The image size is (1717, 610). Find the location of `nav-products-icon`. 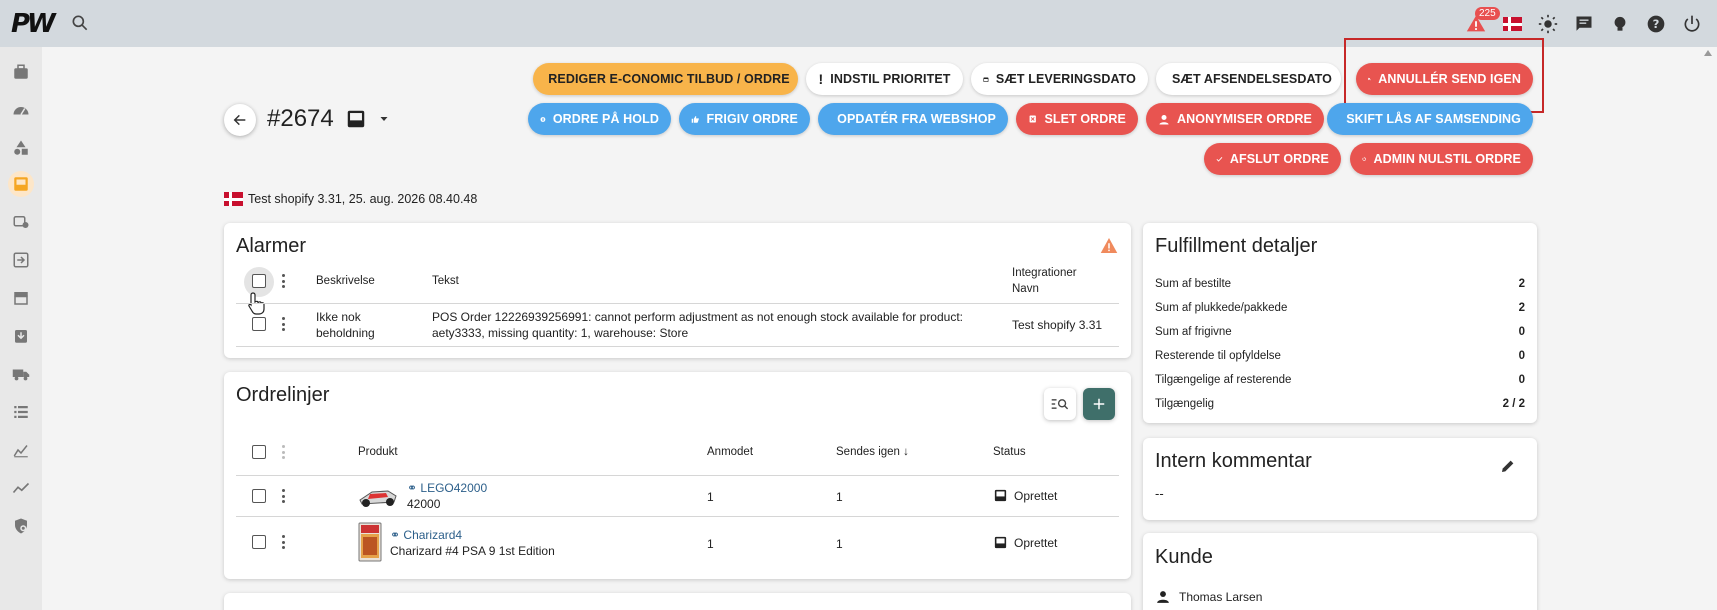

nav-products-icon is located at coordinates (21, 72).